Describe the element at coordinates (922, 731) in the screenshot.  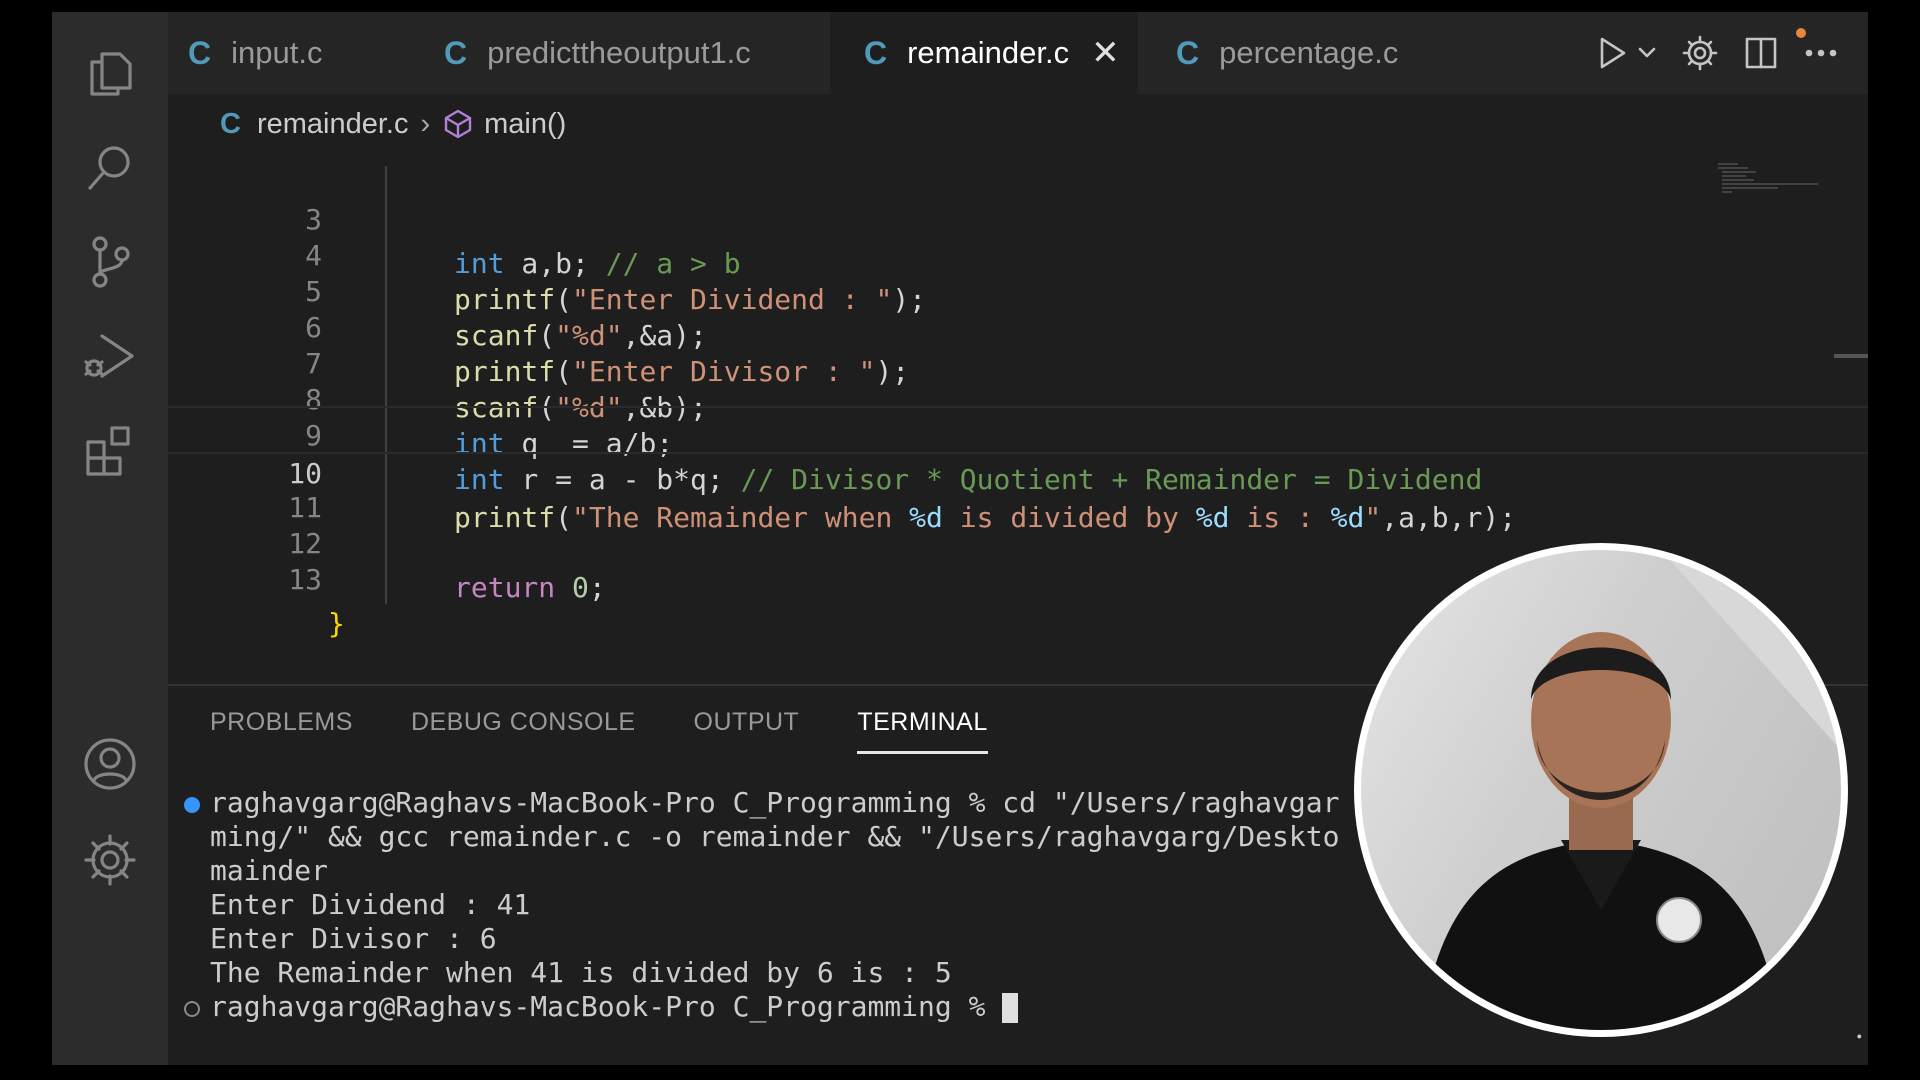
I see `tab-terminal: TERMINAL` at that location.